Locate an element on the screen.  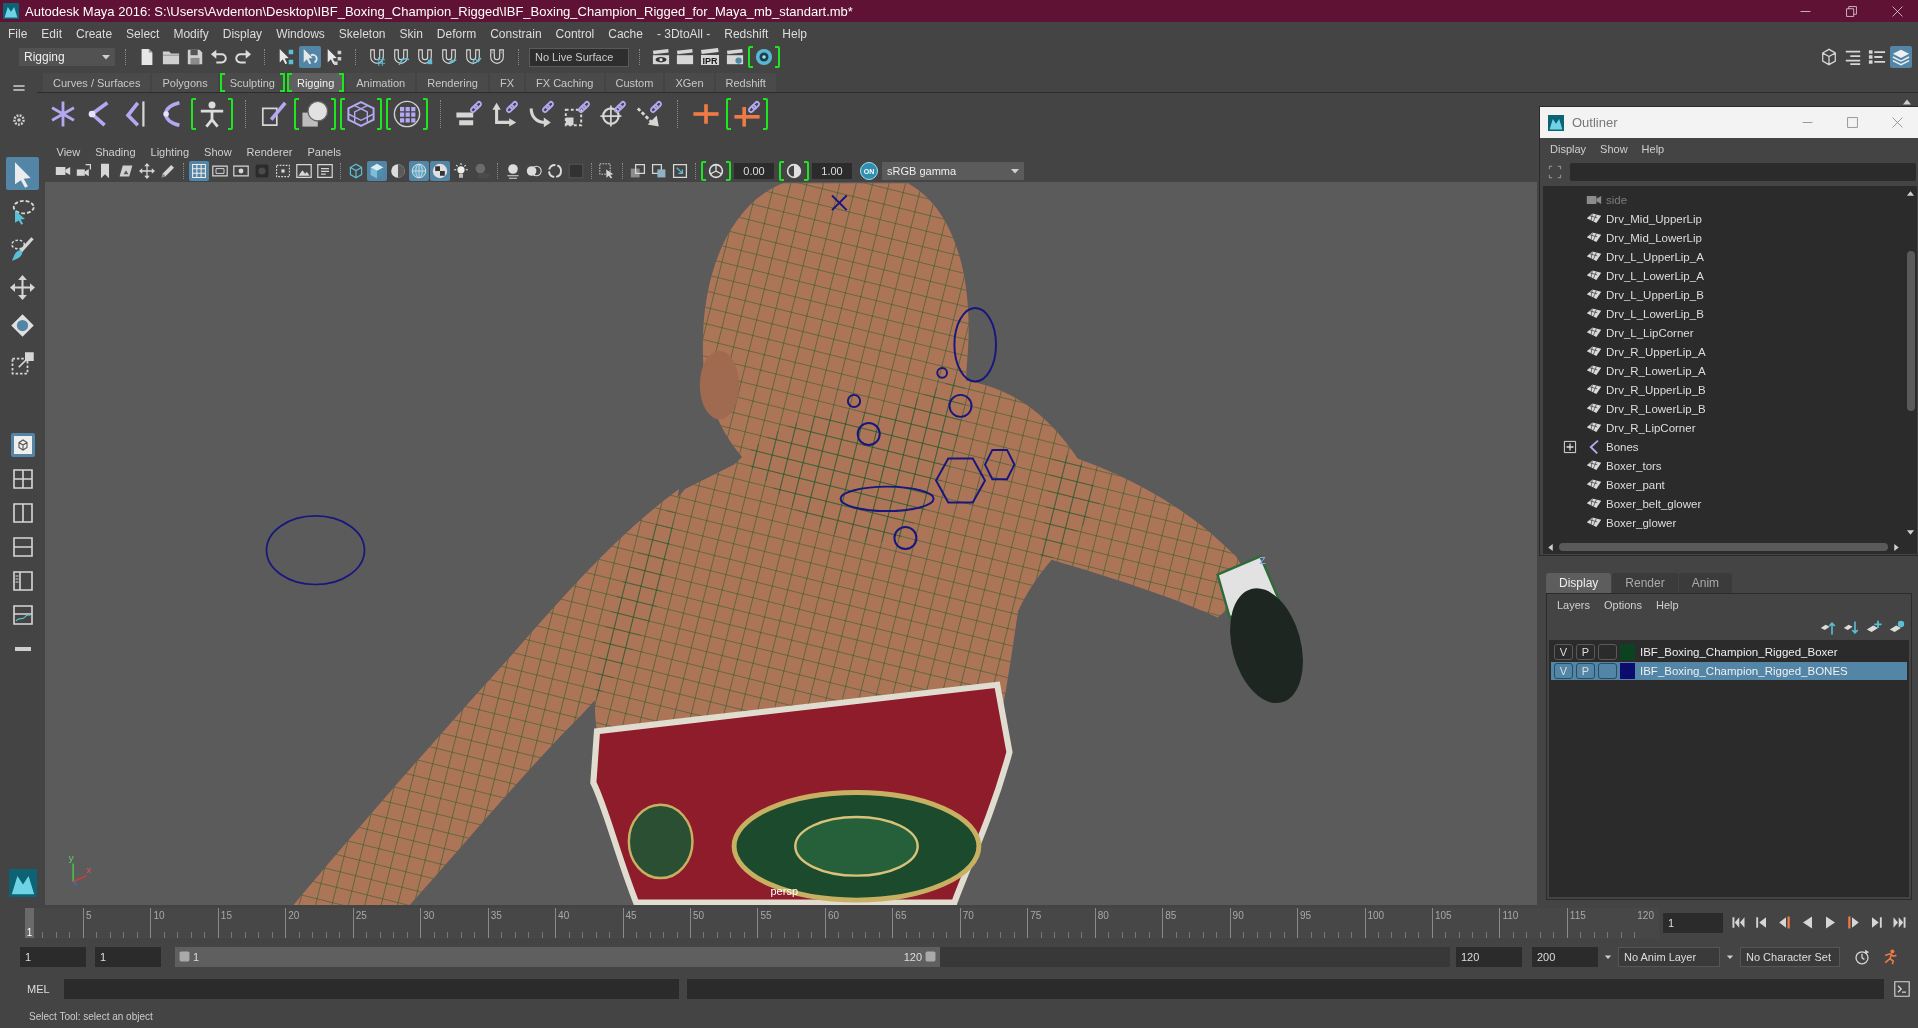
playback-start-field: 1 is located at coordinates (128, 956).